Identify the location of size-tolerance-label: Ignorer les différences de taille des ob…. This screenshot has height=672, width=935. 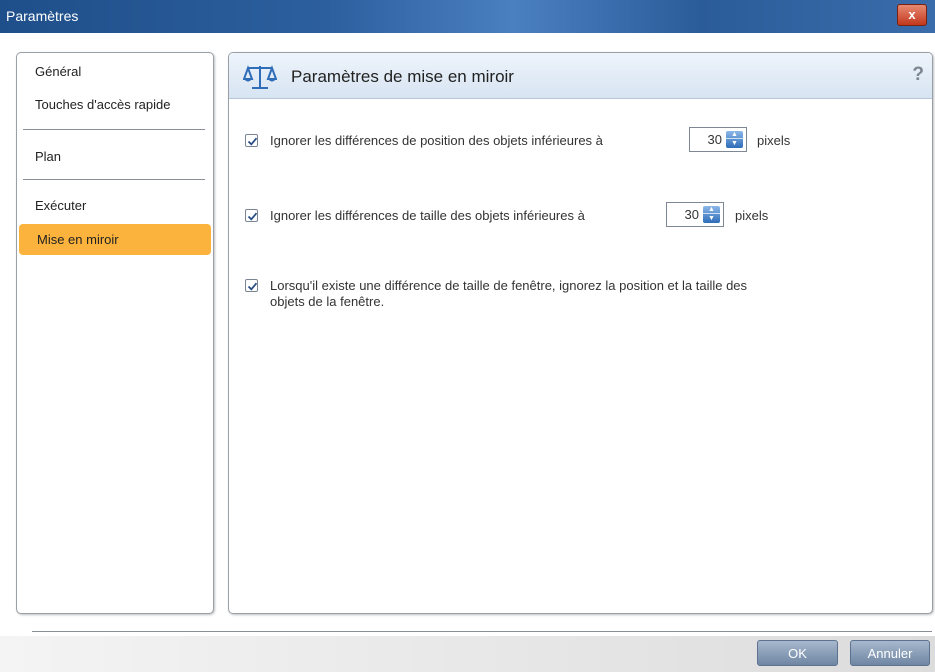
(427, 215).